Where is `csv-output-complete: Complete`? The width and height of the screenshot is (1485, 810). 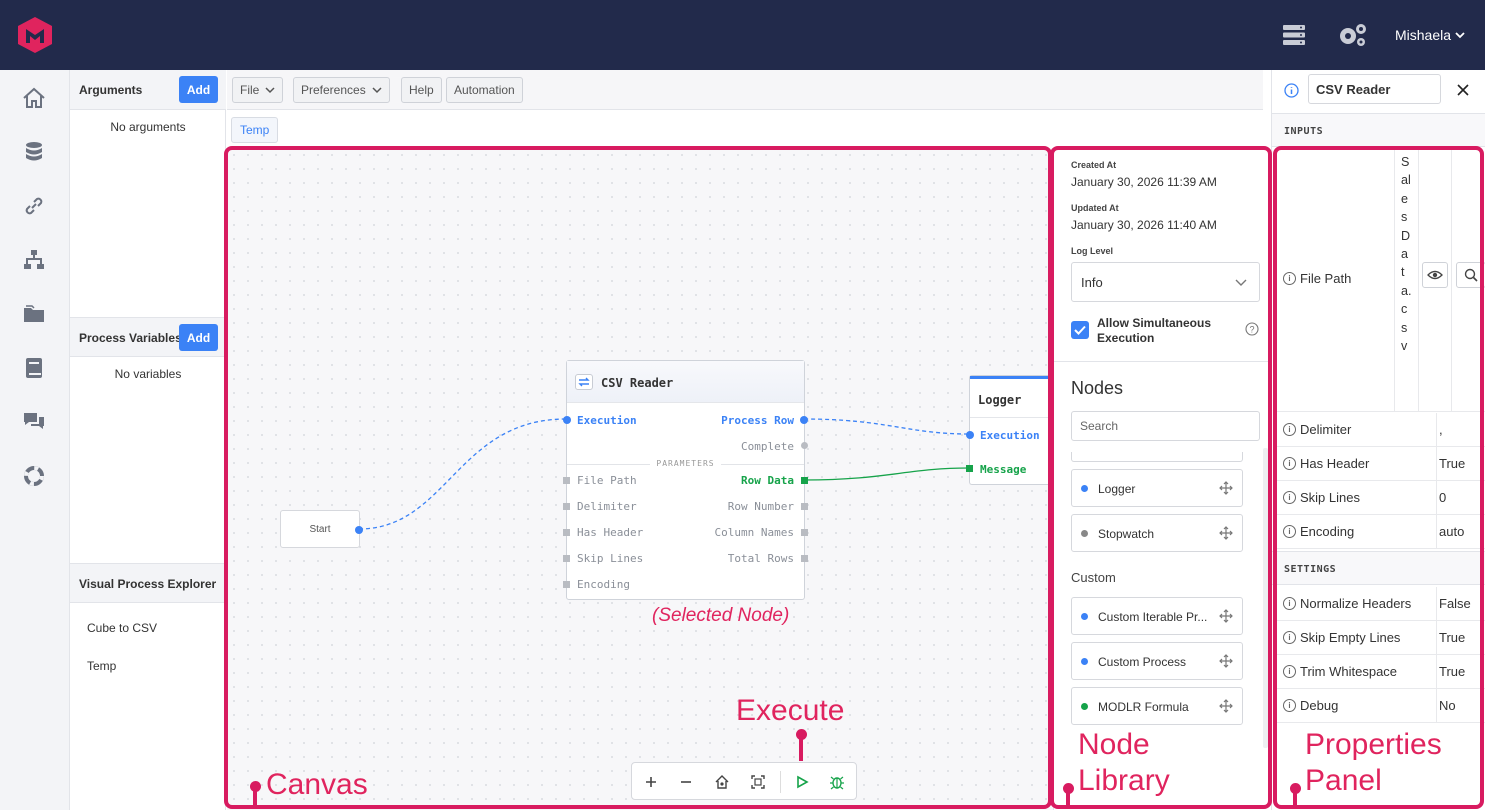 csv-output-complete: Complete is located at coordinates (767, 446).